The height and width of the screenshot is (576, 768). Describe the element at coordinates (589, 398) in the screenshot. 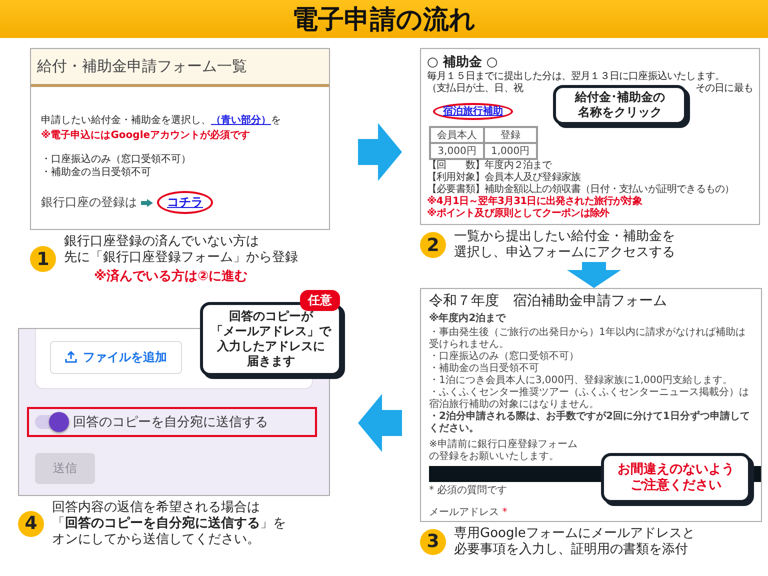

I see `form-text: ・ふくふくセンター推奨ツアー（ふくふくセンターニュース掲載分）は宿泊旅行補助の対象にはなりません。` at that location.